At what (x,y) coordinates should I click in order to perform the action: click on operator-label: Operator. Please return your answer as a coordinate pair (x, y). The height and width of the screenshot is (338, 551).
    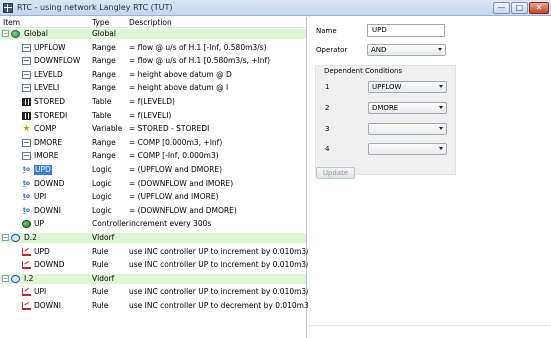
    Looking at the image, I should click on (332, 50).